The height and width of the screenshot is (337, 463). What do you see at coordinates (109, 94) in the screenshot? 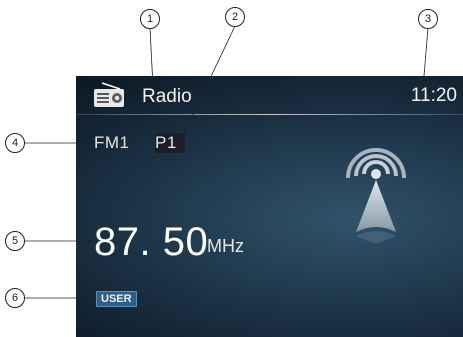
I see `radio-icon` at bounding box center [109, 94].